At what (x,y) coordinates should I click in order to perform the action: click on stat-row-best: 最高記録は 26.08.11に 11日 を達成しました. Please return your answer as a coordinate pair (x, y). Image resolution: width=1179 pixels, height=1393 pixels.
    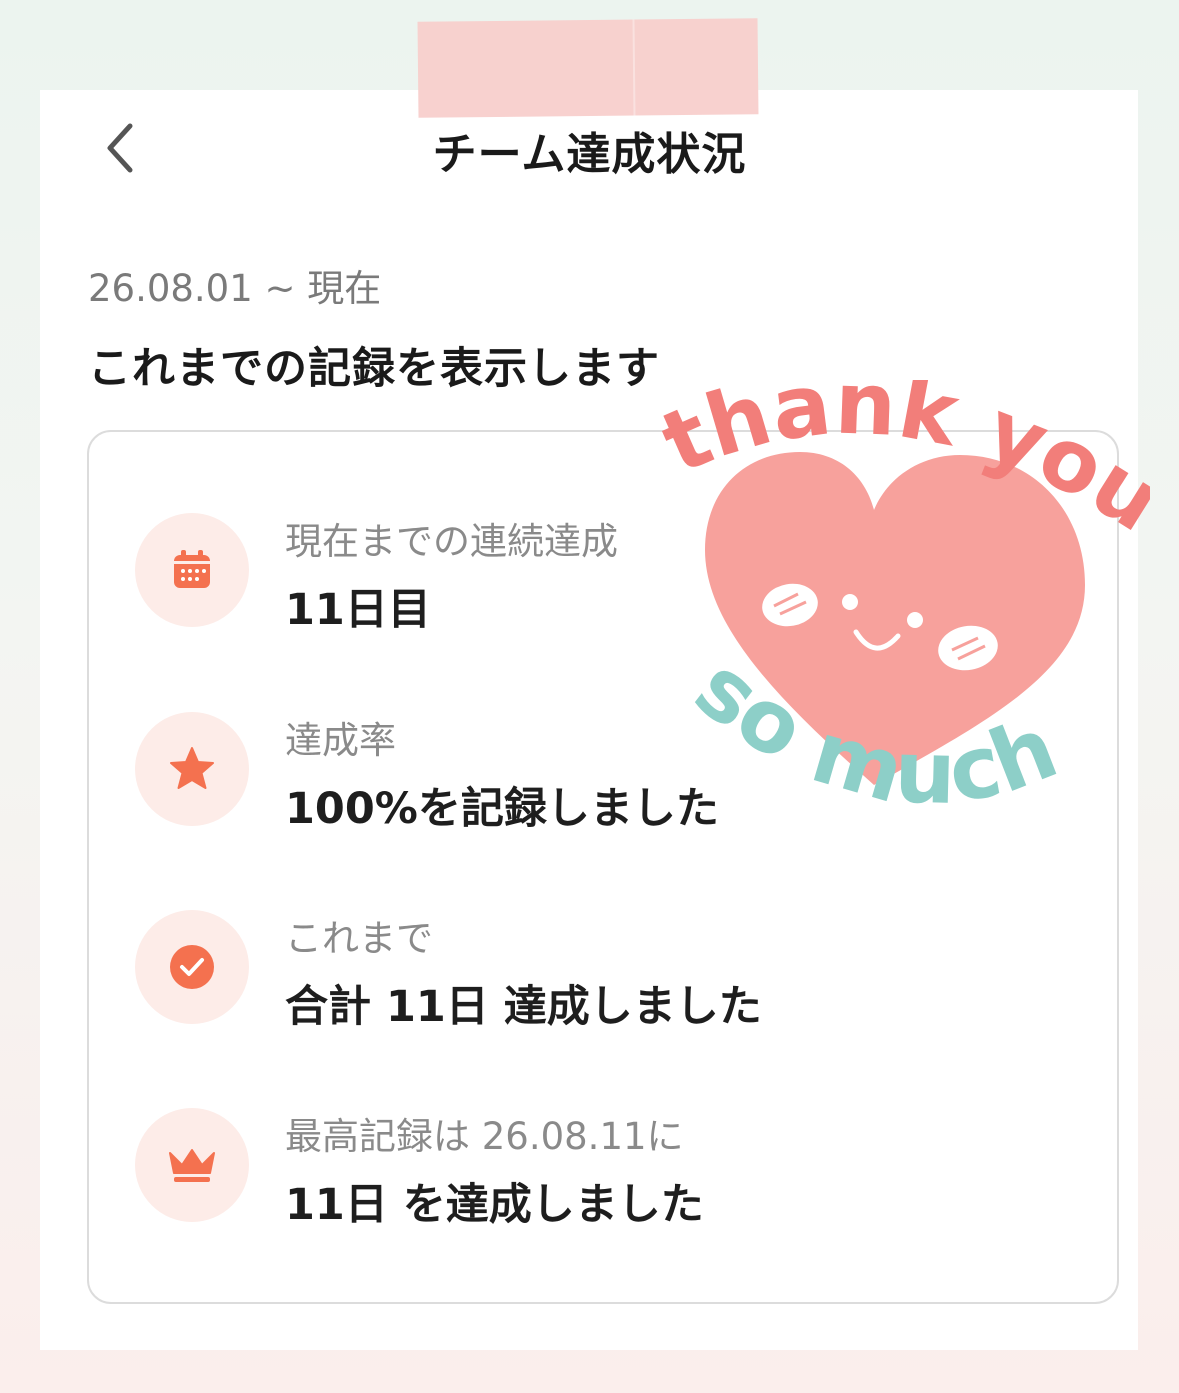
    Looking at the image, I should click on (515, 1169).